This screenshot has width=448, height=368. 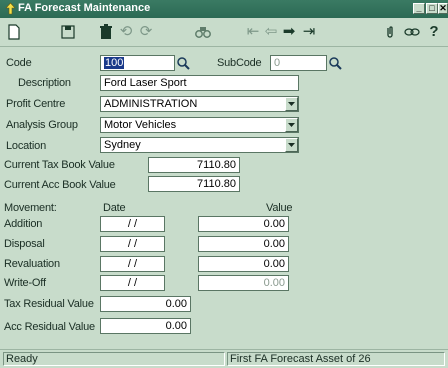 I want to click on refresh-icon: ⟳, so click(x=146, y=32).